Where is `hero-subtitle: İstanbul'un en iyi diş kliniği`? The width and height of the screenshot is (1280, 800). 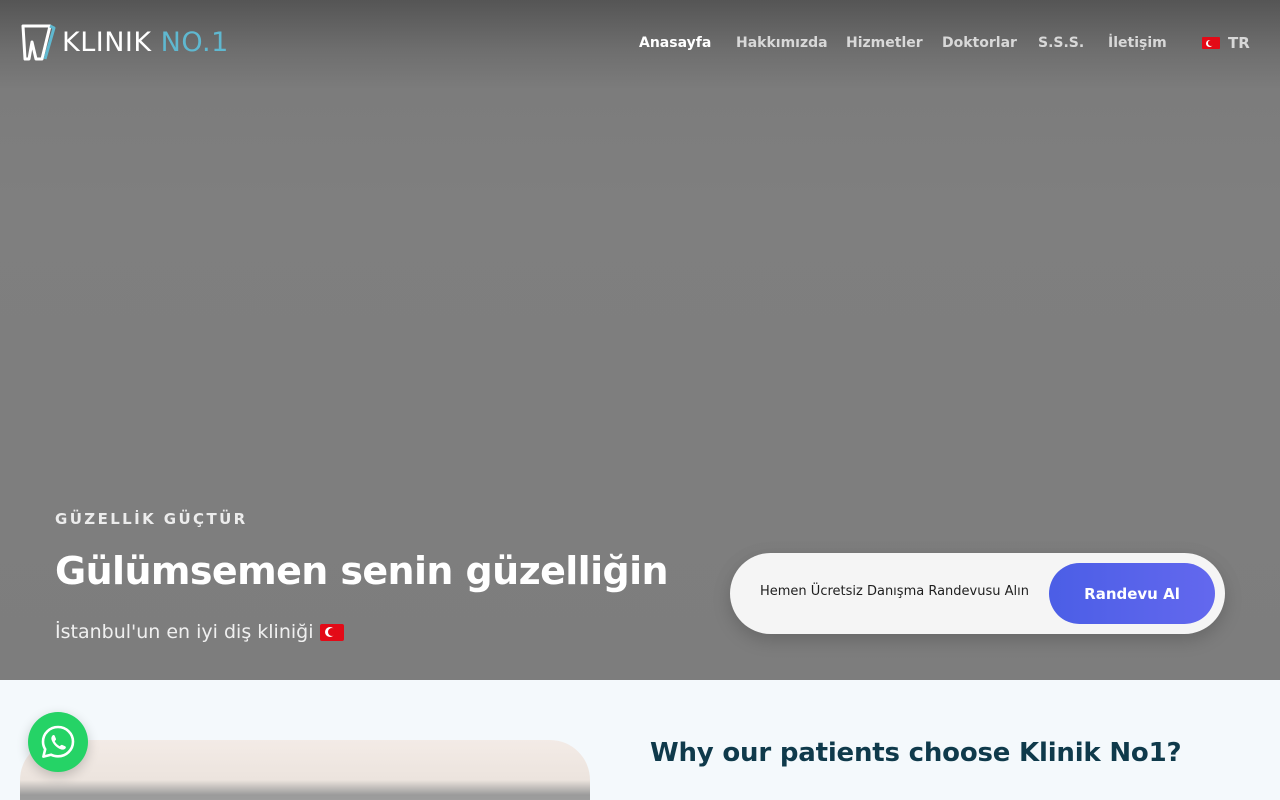
hero-subtitle: İstanbul'un en iyi diş kliniği is located at coordinates (200, 632).